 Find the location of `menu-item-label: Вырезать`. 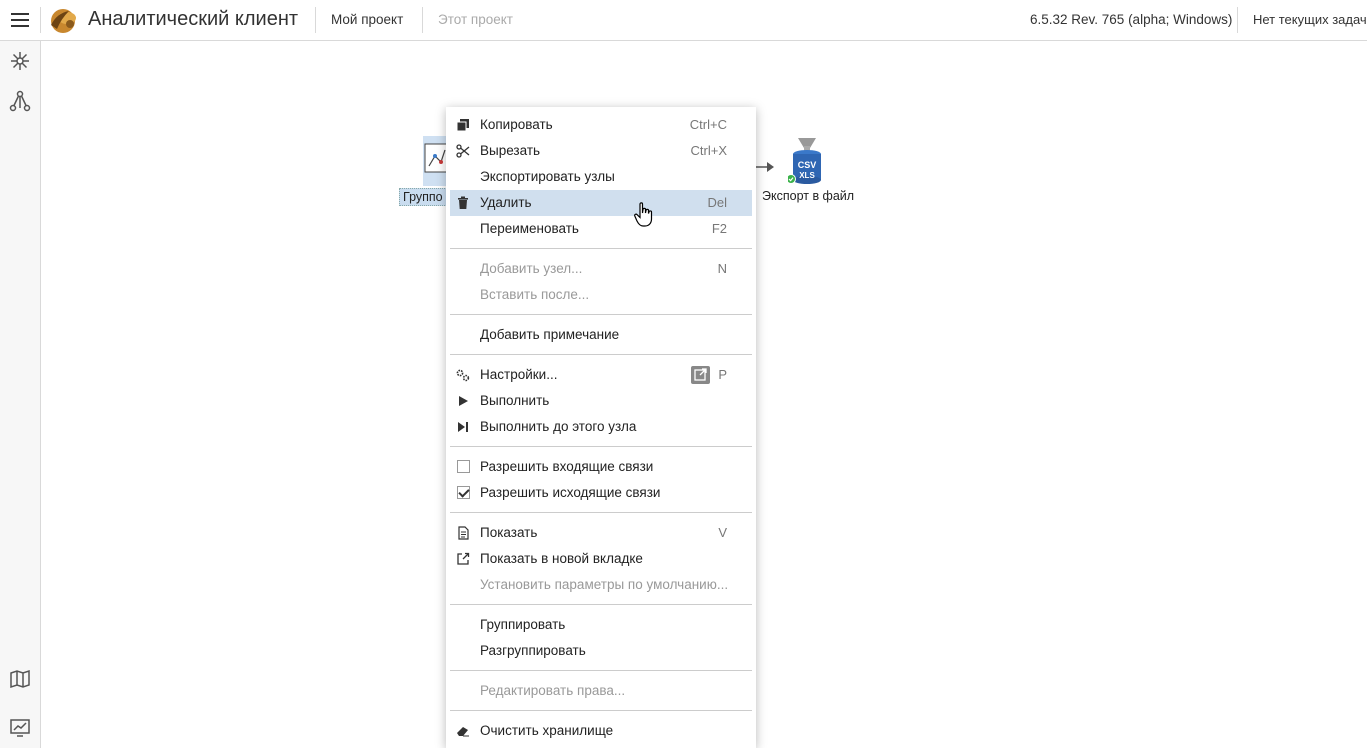

menu-item-label: Вырезать is located at coordinates (510, 150).